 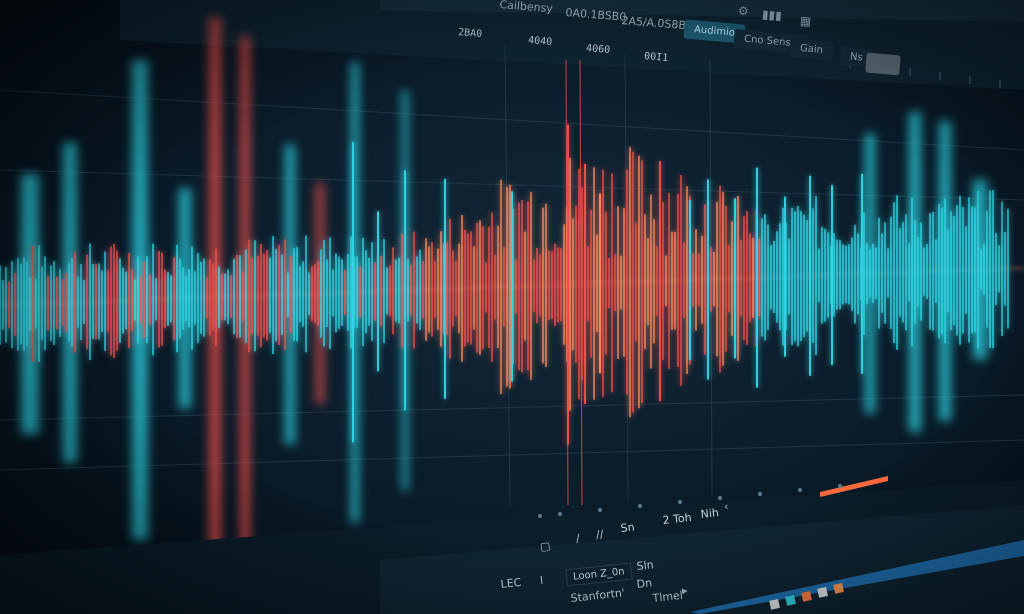 I want to click on edit-icon: ∕, so click(x=577, y=538).